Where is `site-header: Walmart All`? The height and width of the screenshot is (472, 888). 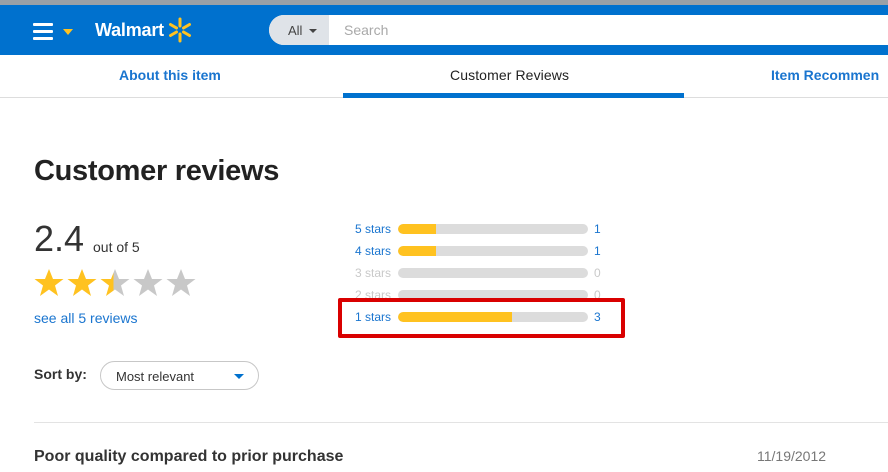
site-header: Walmart All is located at coordinates (444, 30).